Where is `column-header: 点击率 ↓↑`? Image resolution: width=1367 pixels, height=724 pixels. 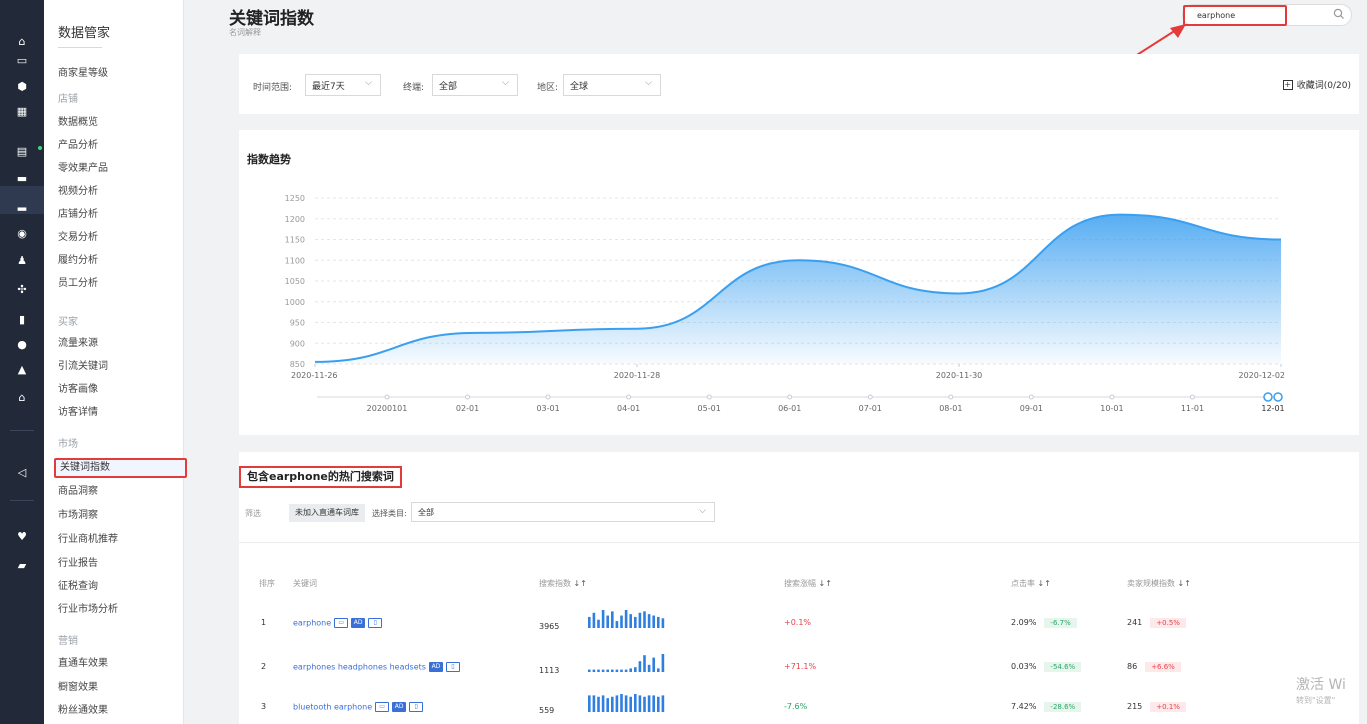 column-header: 点击率 ↓↑ is located at coordinates (1031, 583).